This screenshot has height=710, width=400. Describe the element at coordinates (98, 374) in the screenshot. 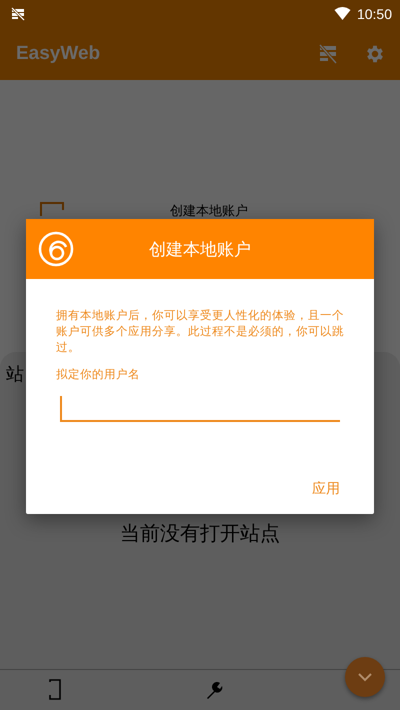

I see `field-label: 拟定你的用户名` at that location.